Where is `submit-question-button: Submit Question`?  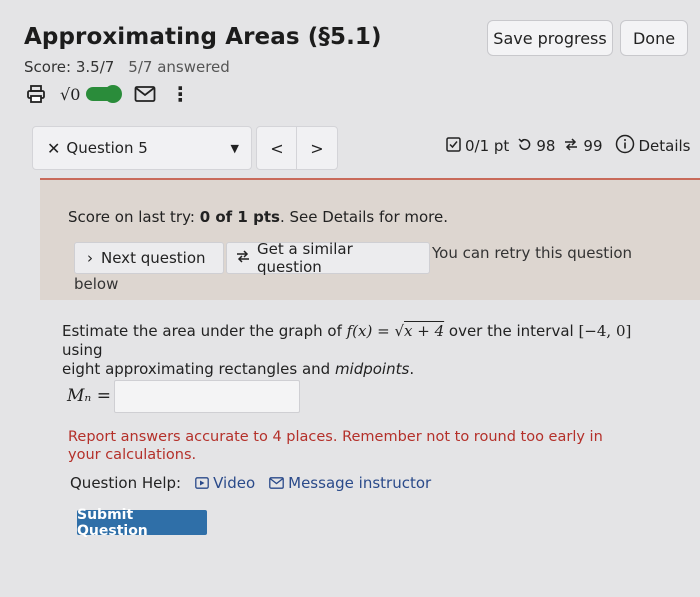
submit-question-button: Submit Question is located at coordinates (142, 523).